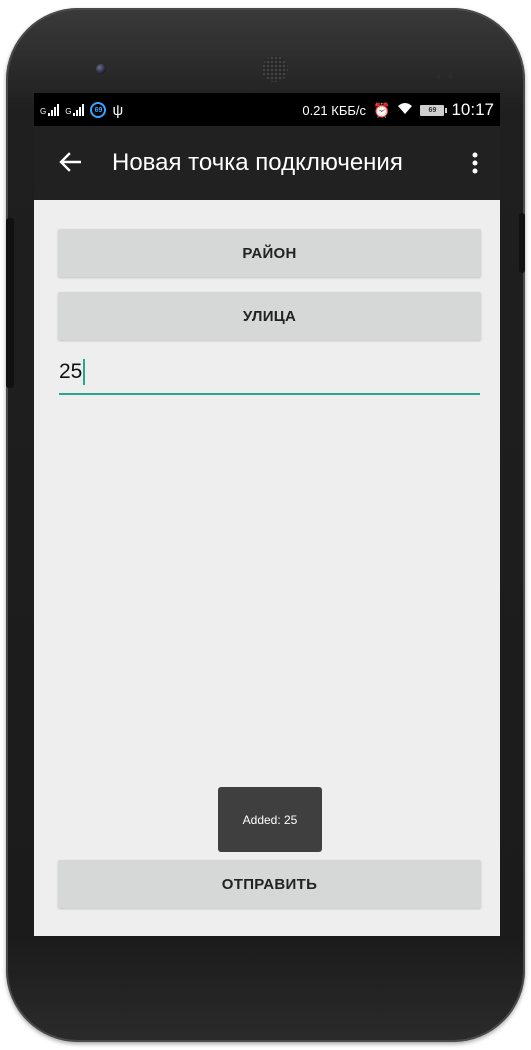 The height and width of the screenshot is (1050, 531). What do you see at coordinates (267, 109) in the screenshot?
I see `status-bar: G G 69 ψ 0.21 КББ/с ⏰ 69 10:17` at bounding box center [267, 109].